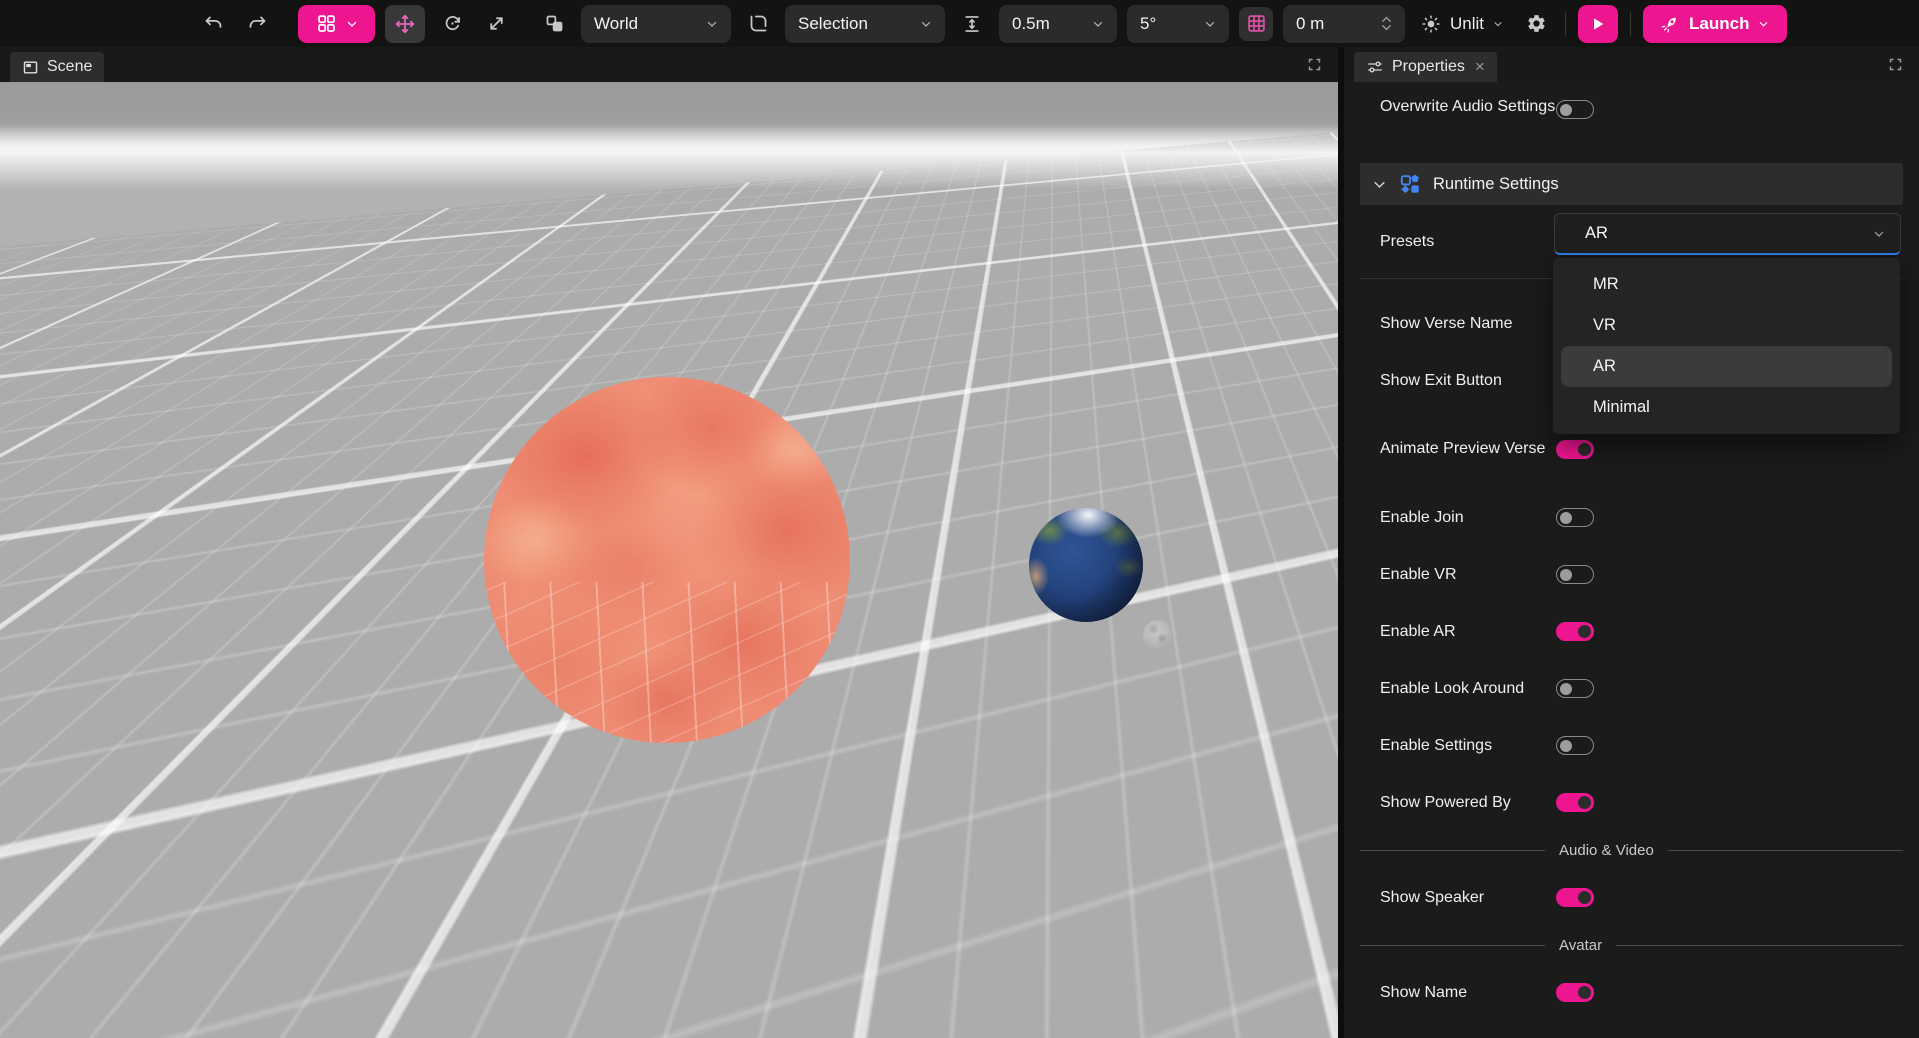  Describe the element at coordinates (213, 24) in the screenshot. I see `undo-button` at that location.